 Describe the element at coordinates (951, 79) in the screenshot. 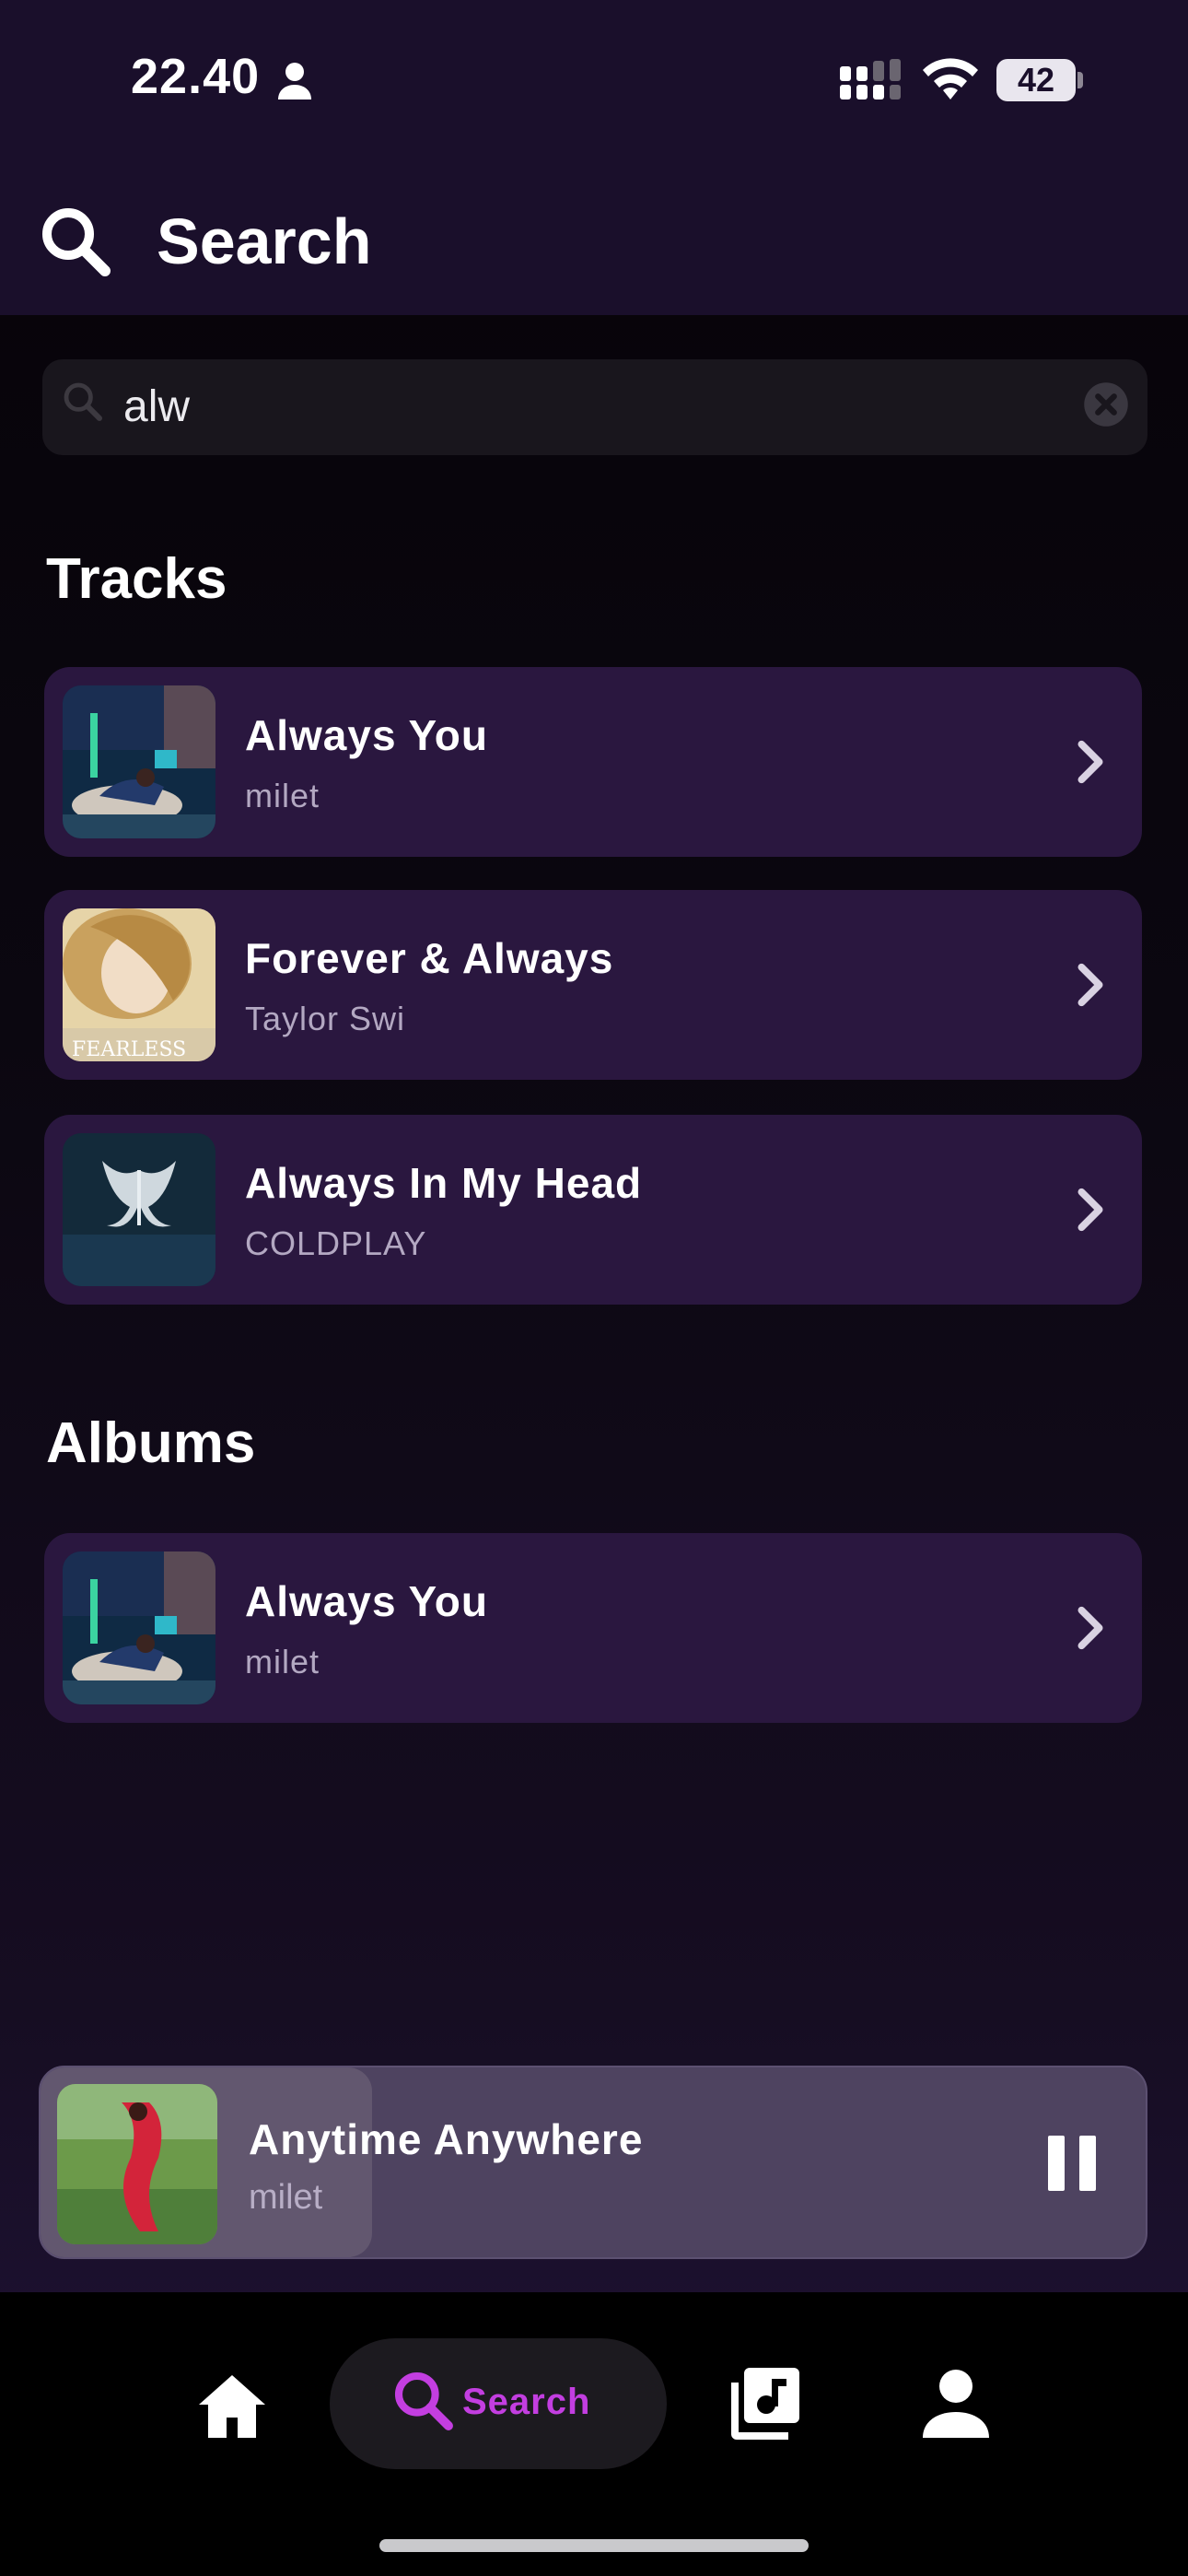

I see `wifi-icon` at that location.